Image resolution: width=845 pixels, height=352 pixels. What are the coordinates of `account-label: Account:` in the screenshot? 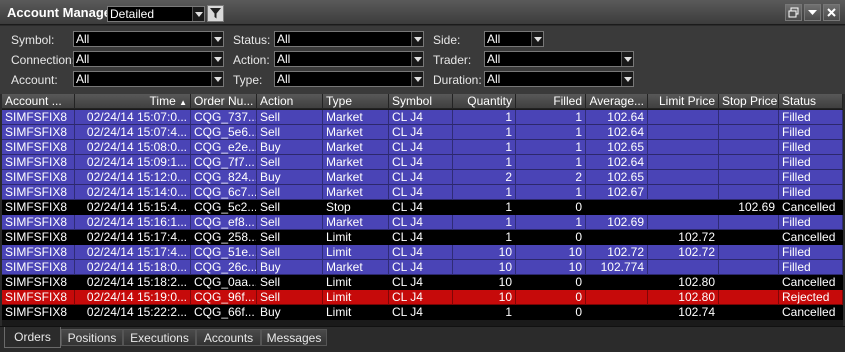 It's located at (34, 80).